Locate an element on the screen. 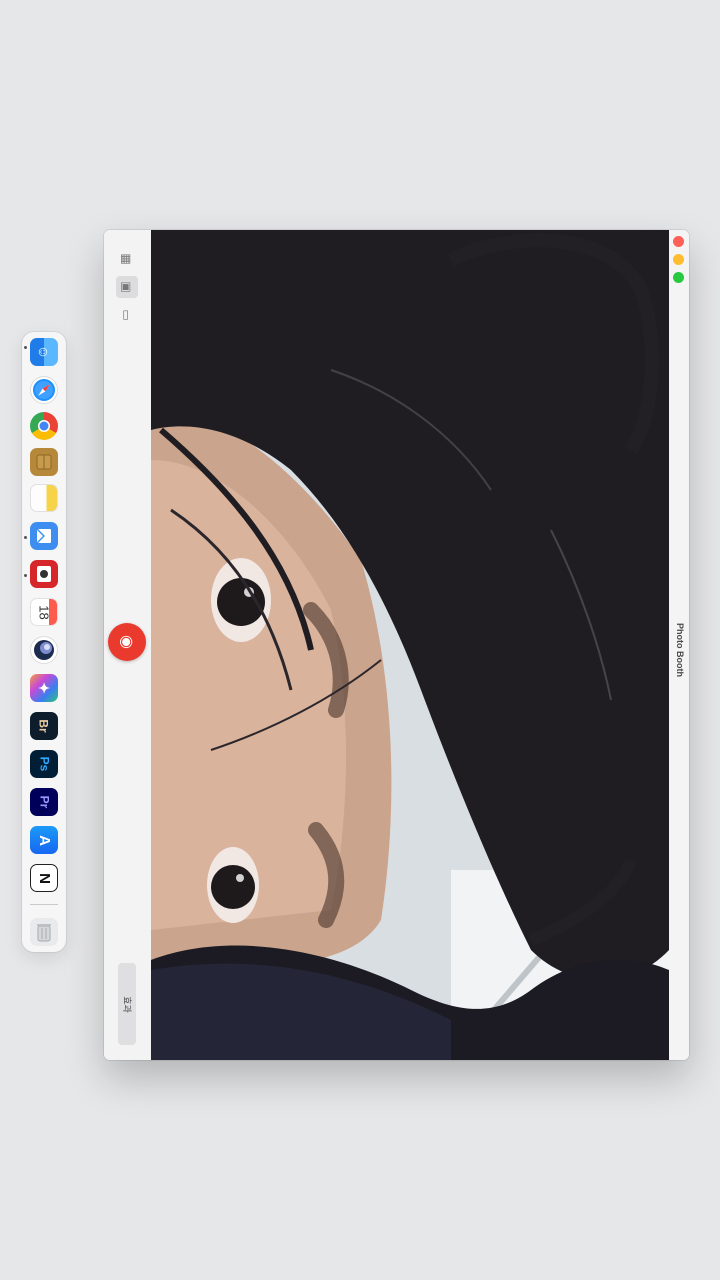 The width and height of the screenshot is (720, 1280). final-cut-icon: ✦ is located at coordinates (44, 688).